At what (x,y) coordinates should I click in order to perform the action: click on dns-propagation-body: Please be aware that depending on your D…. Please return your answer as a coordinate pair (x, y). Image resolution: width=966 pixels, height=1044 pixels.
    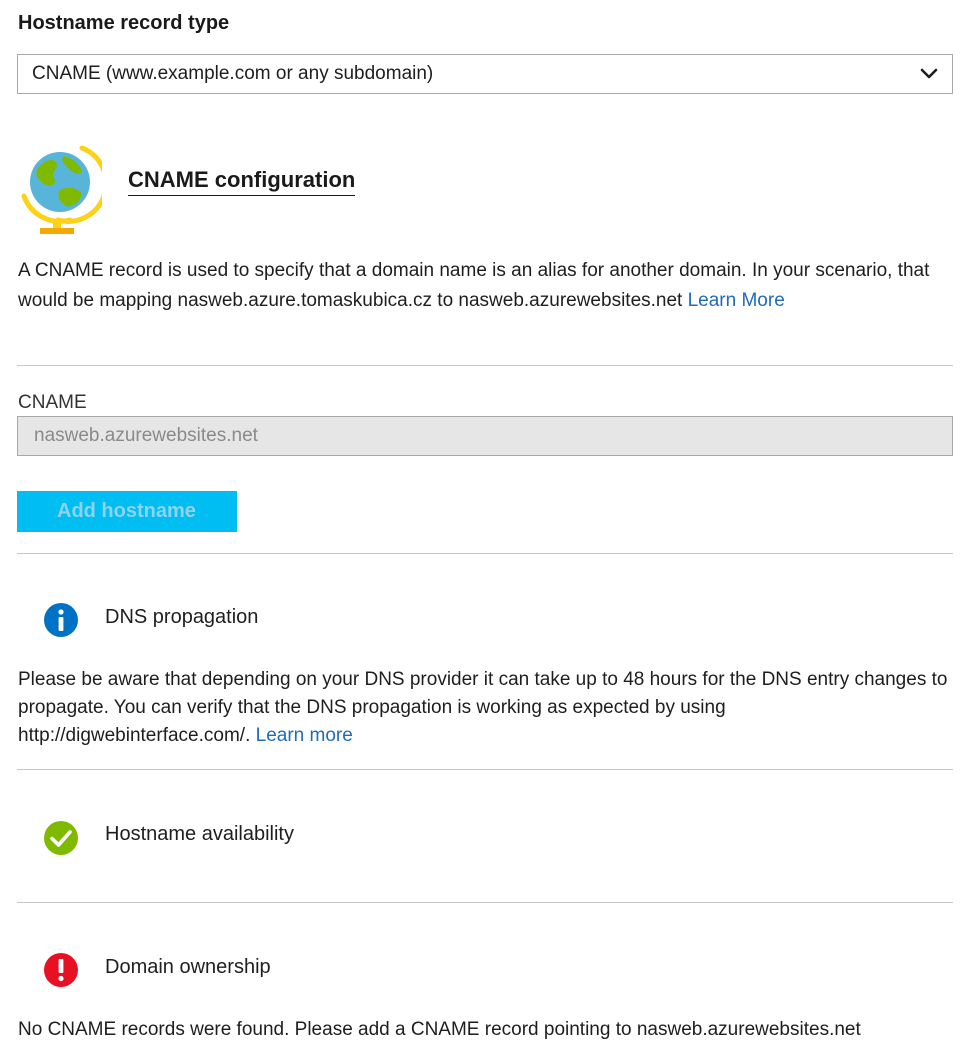
    Looking at the image, I should click on (483, 707).